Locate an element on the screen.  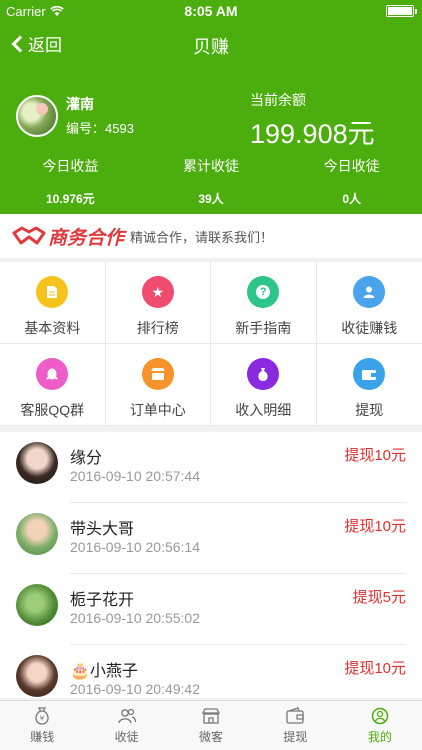
help-icon: ? is located at coordinates (263, 292).